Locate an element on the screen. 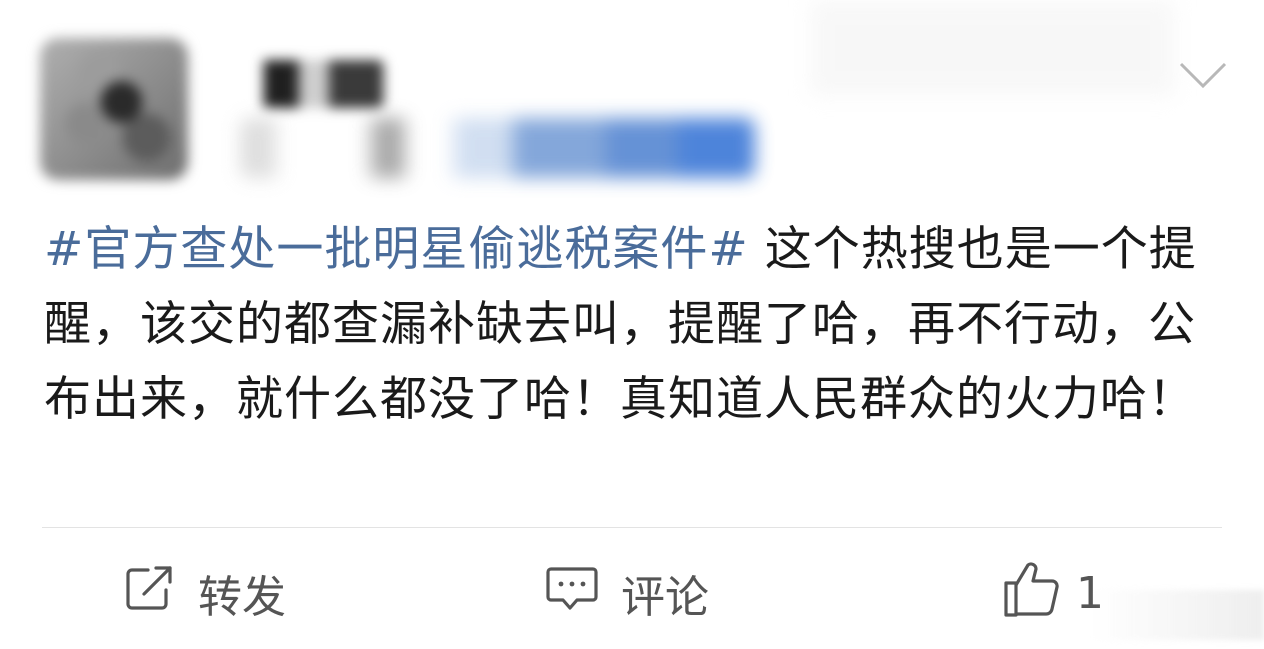  forward-button: 转发 is located at coordinates (205, 593).